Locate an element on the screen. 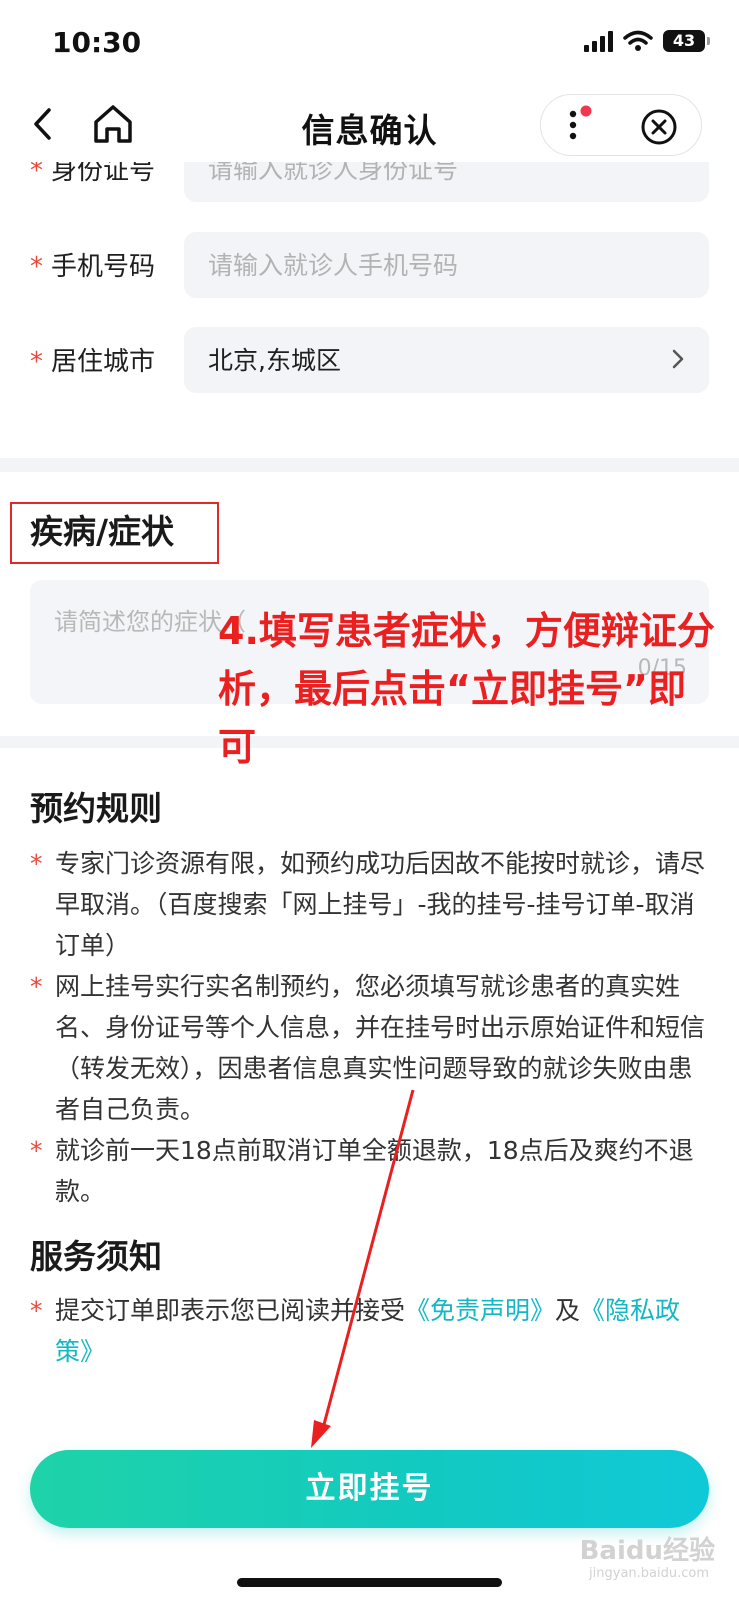 Image resolution: width=739 pixels, height=1600 pixels. wifi-icon is located at coordinates (638, 40).